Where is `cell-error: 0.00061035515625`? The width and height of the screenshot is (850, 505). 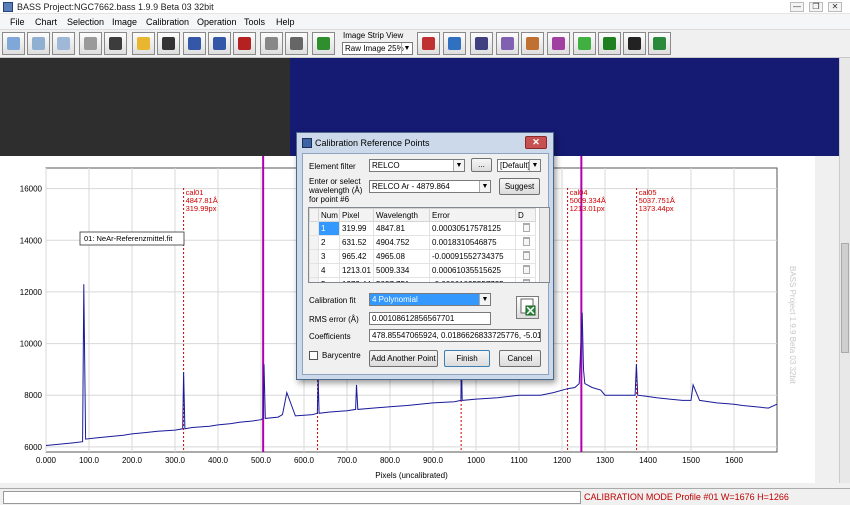 cell-error: 0.00061035515625 is located at coordinates (472, 270).